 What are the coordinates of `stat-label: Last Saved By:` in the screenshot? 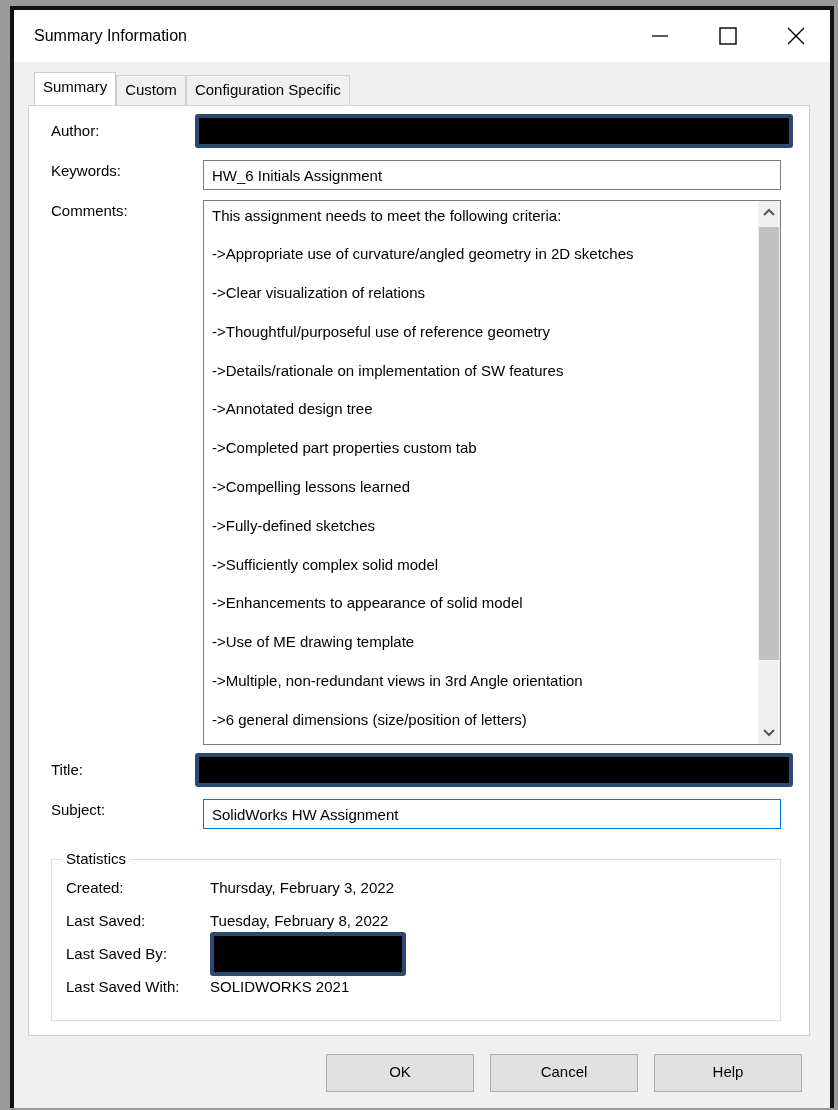 It's located at (117, 953).